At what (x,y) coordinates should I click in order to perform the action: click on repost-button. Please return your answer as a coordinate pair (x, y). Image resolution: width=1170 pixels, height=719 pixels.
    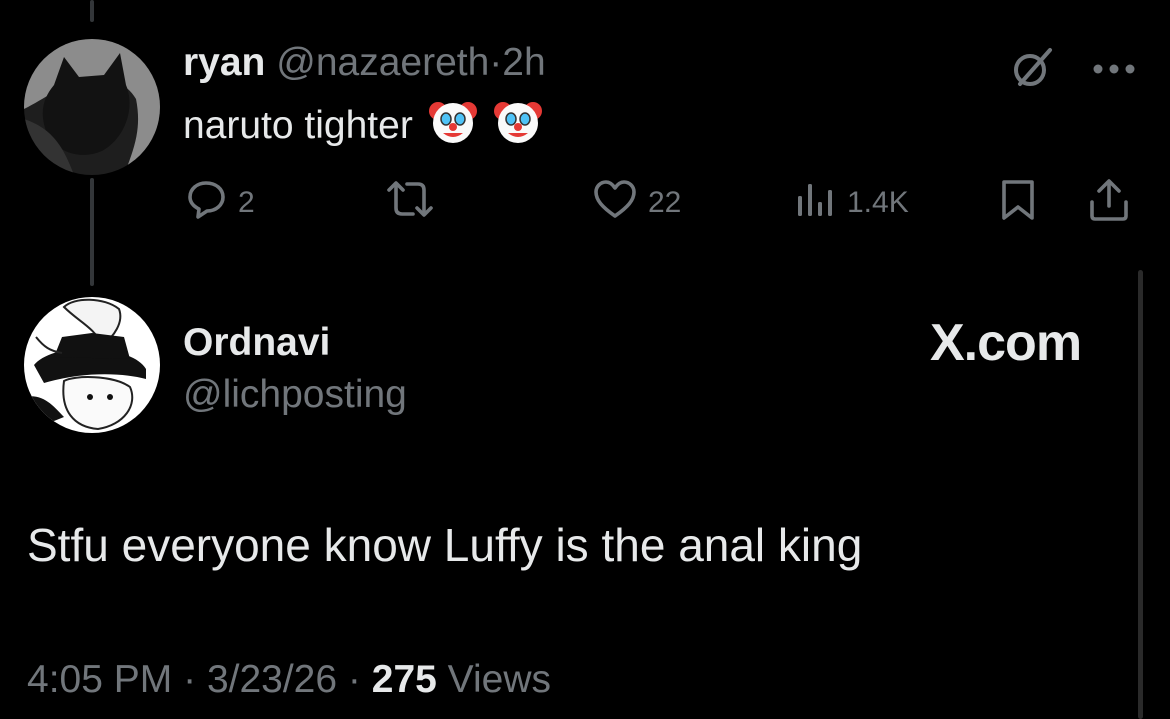
    Looking at the image, I should click on (415, 203).